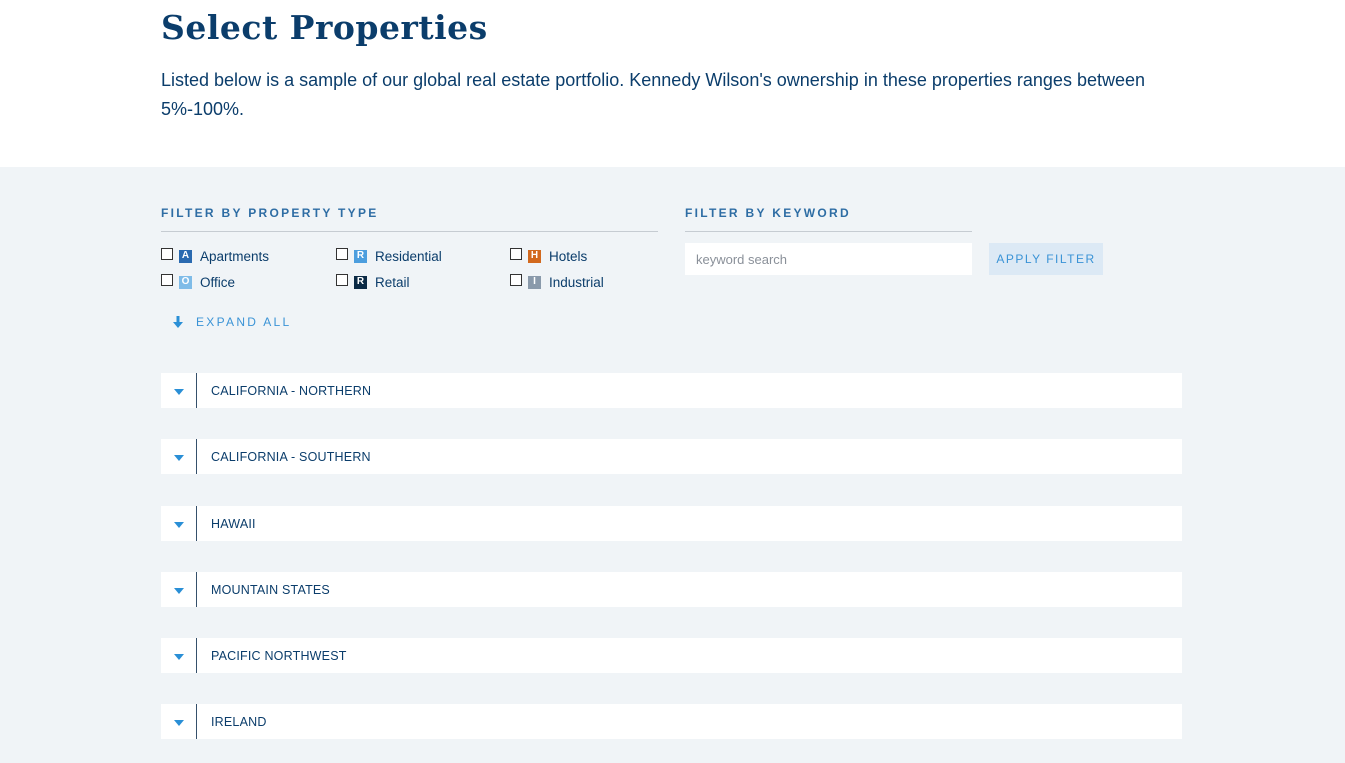  Describe the element at coordinates (185, 282) in the screenshot. I see `office-type-icon: O` at that location.